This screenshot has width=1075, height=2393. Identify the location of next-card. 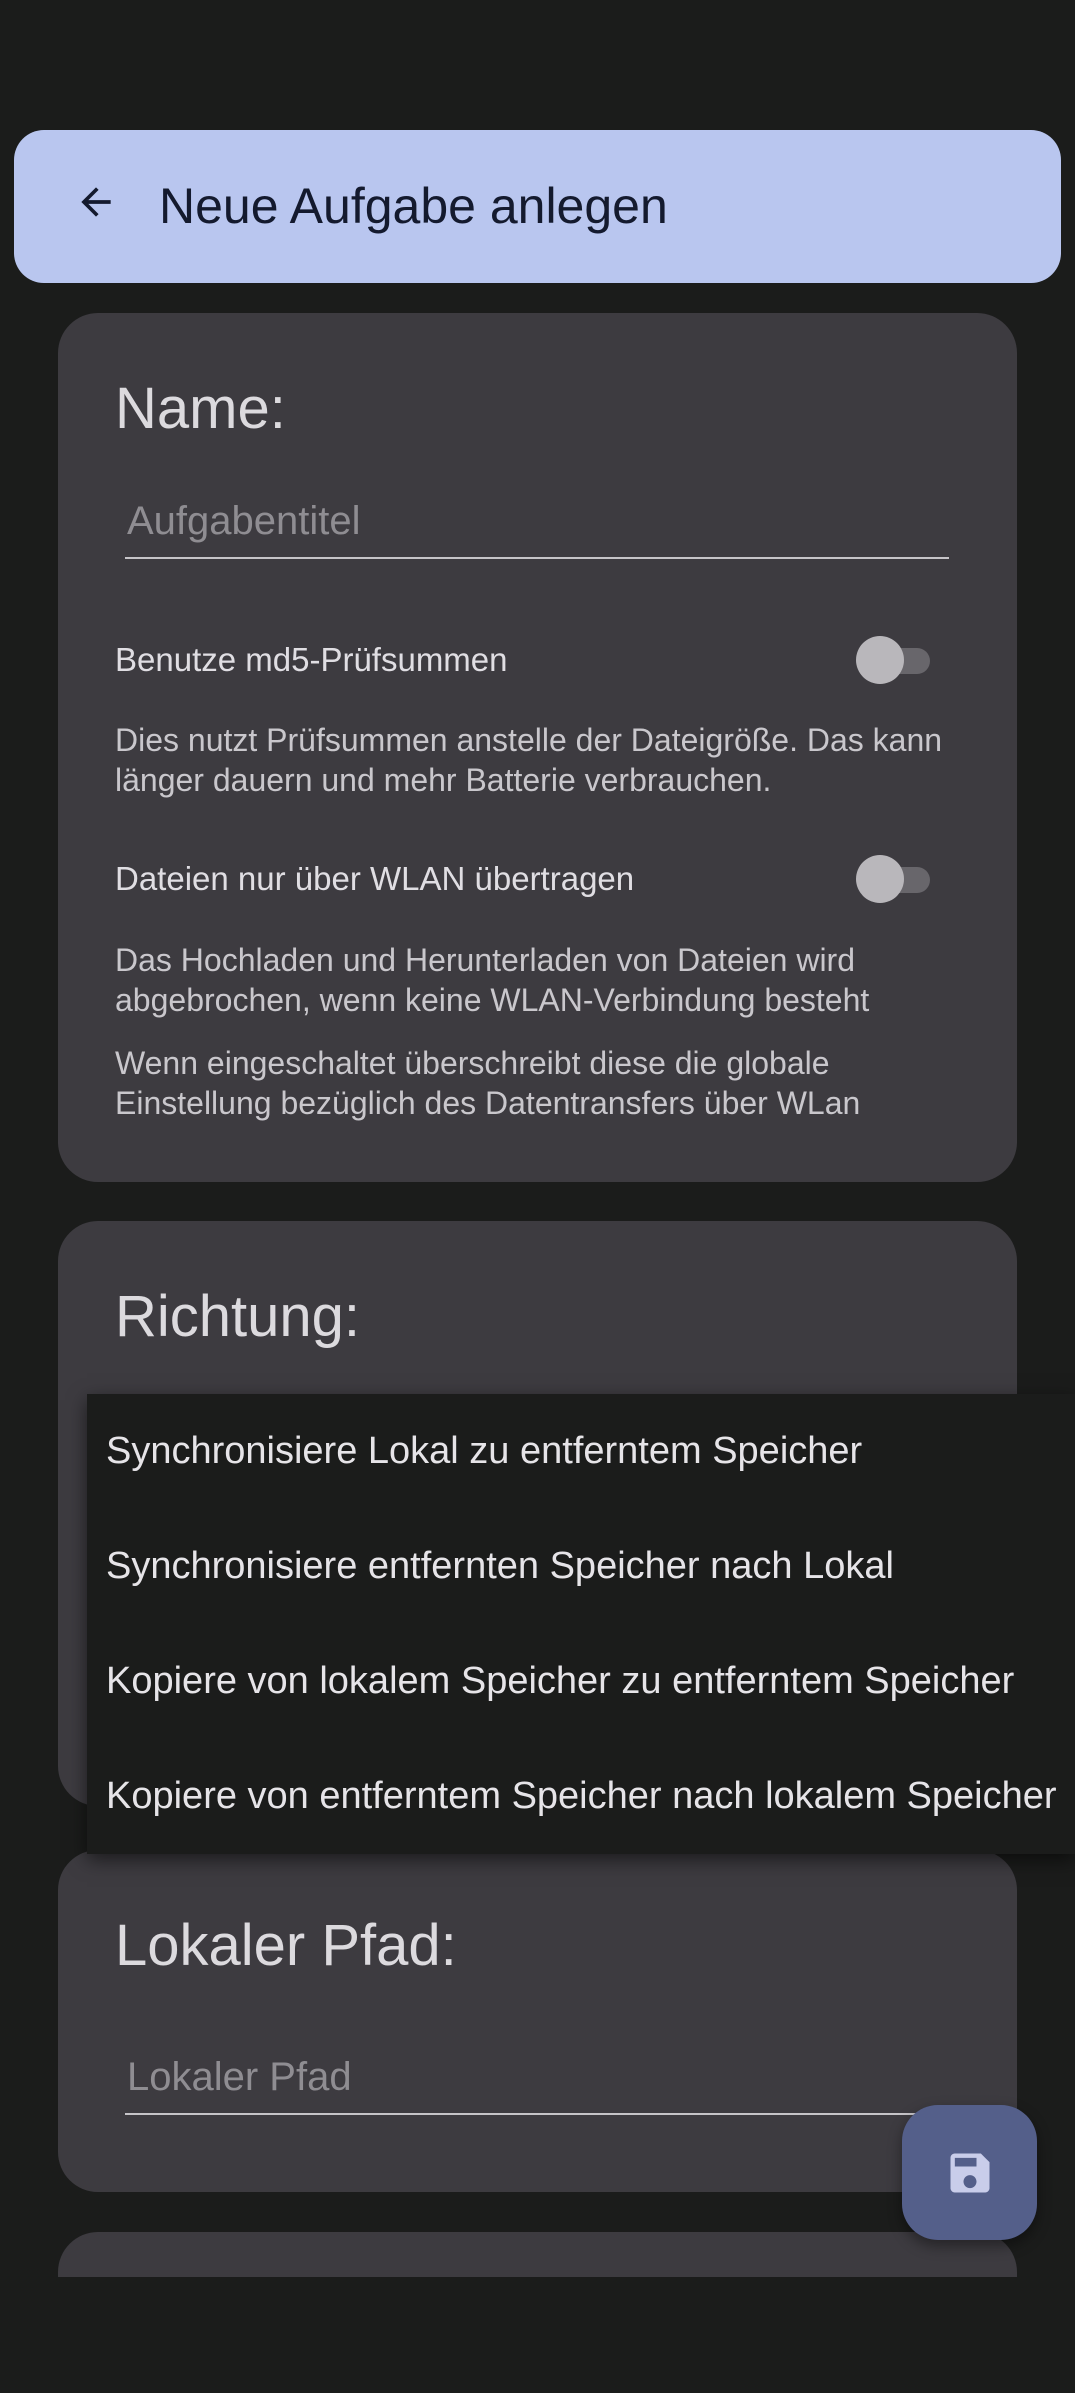
(537, 2254).